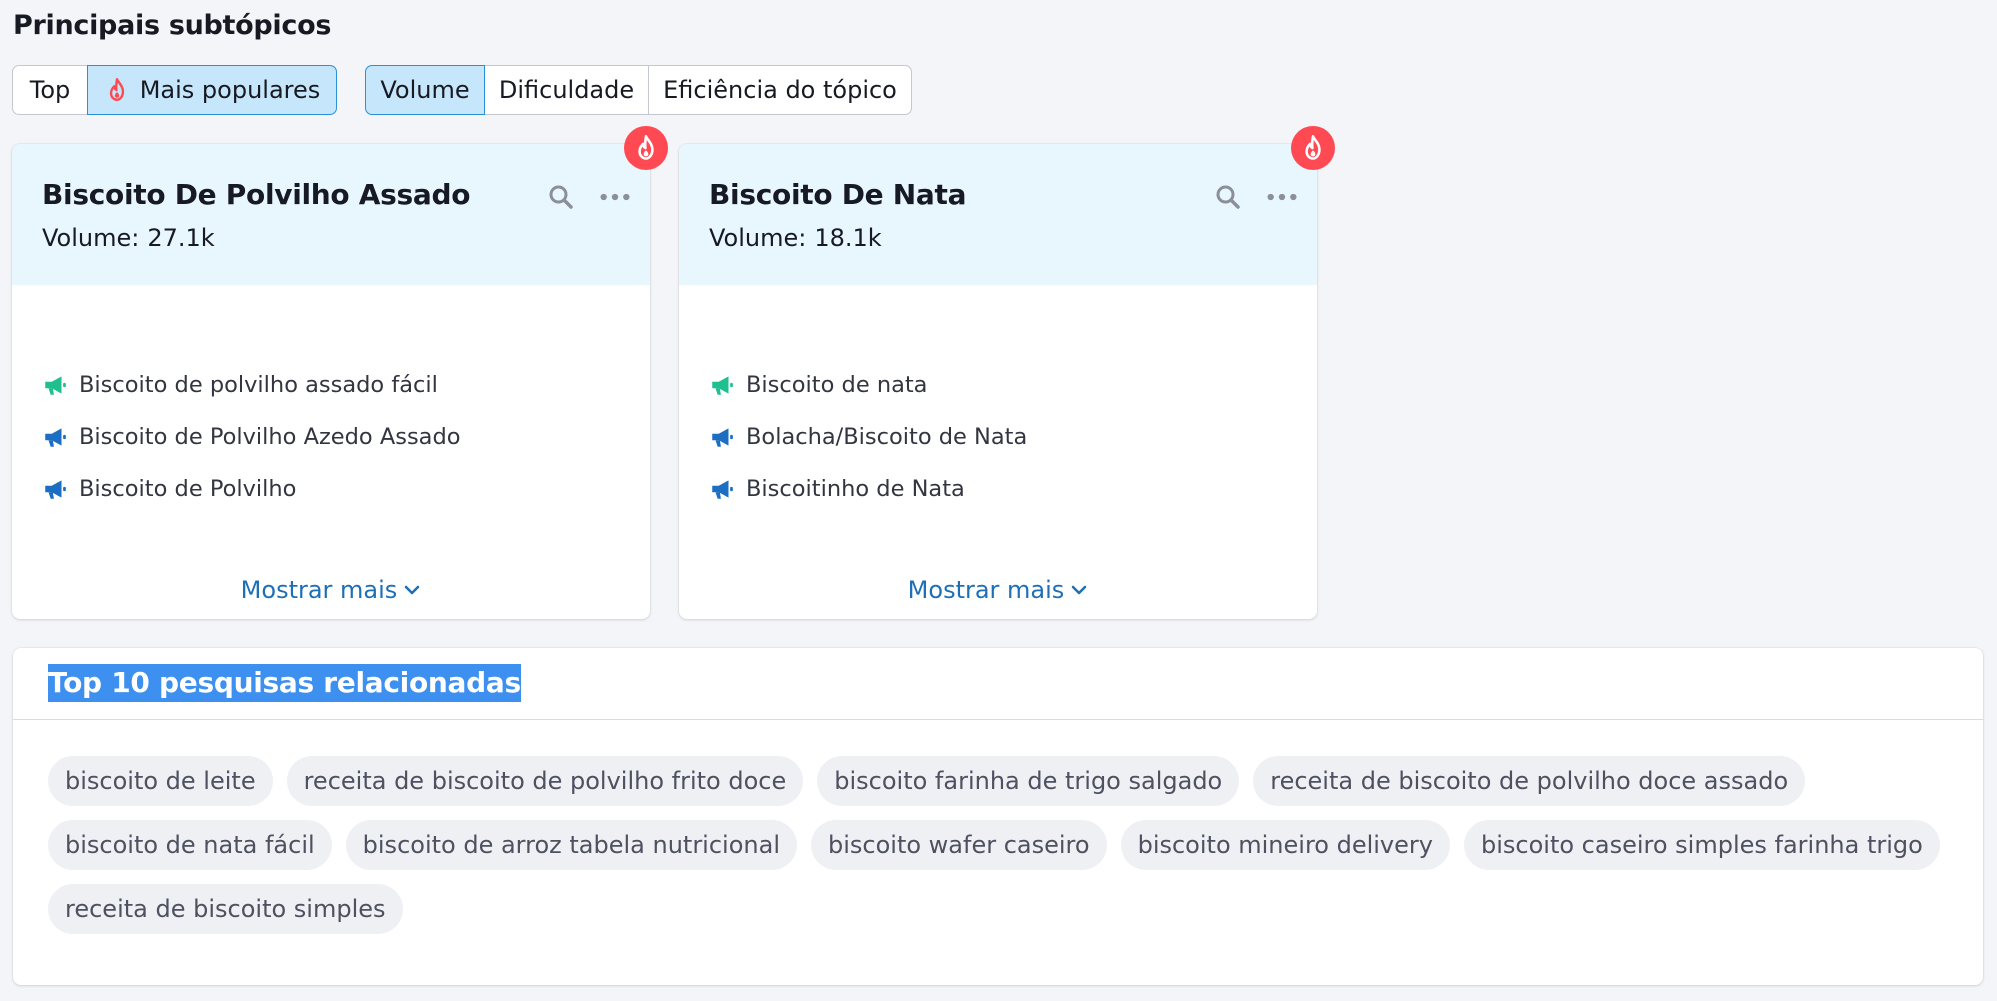 The height and width of the screenshot is (1001, 1997). I want to click on tab-mais-populares-label: Mais populares, so click(230, 90).